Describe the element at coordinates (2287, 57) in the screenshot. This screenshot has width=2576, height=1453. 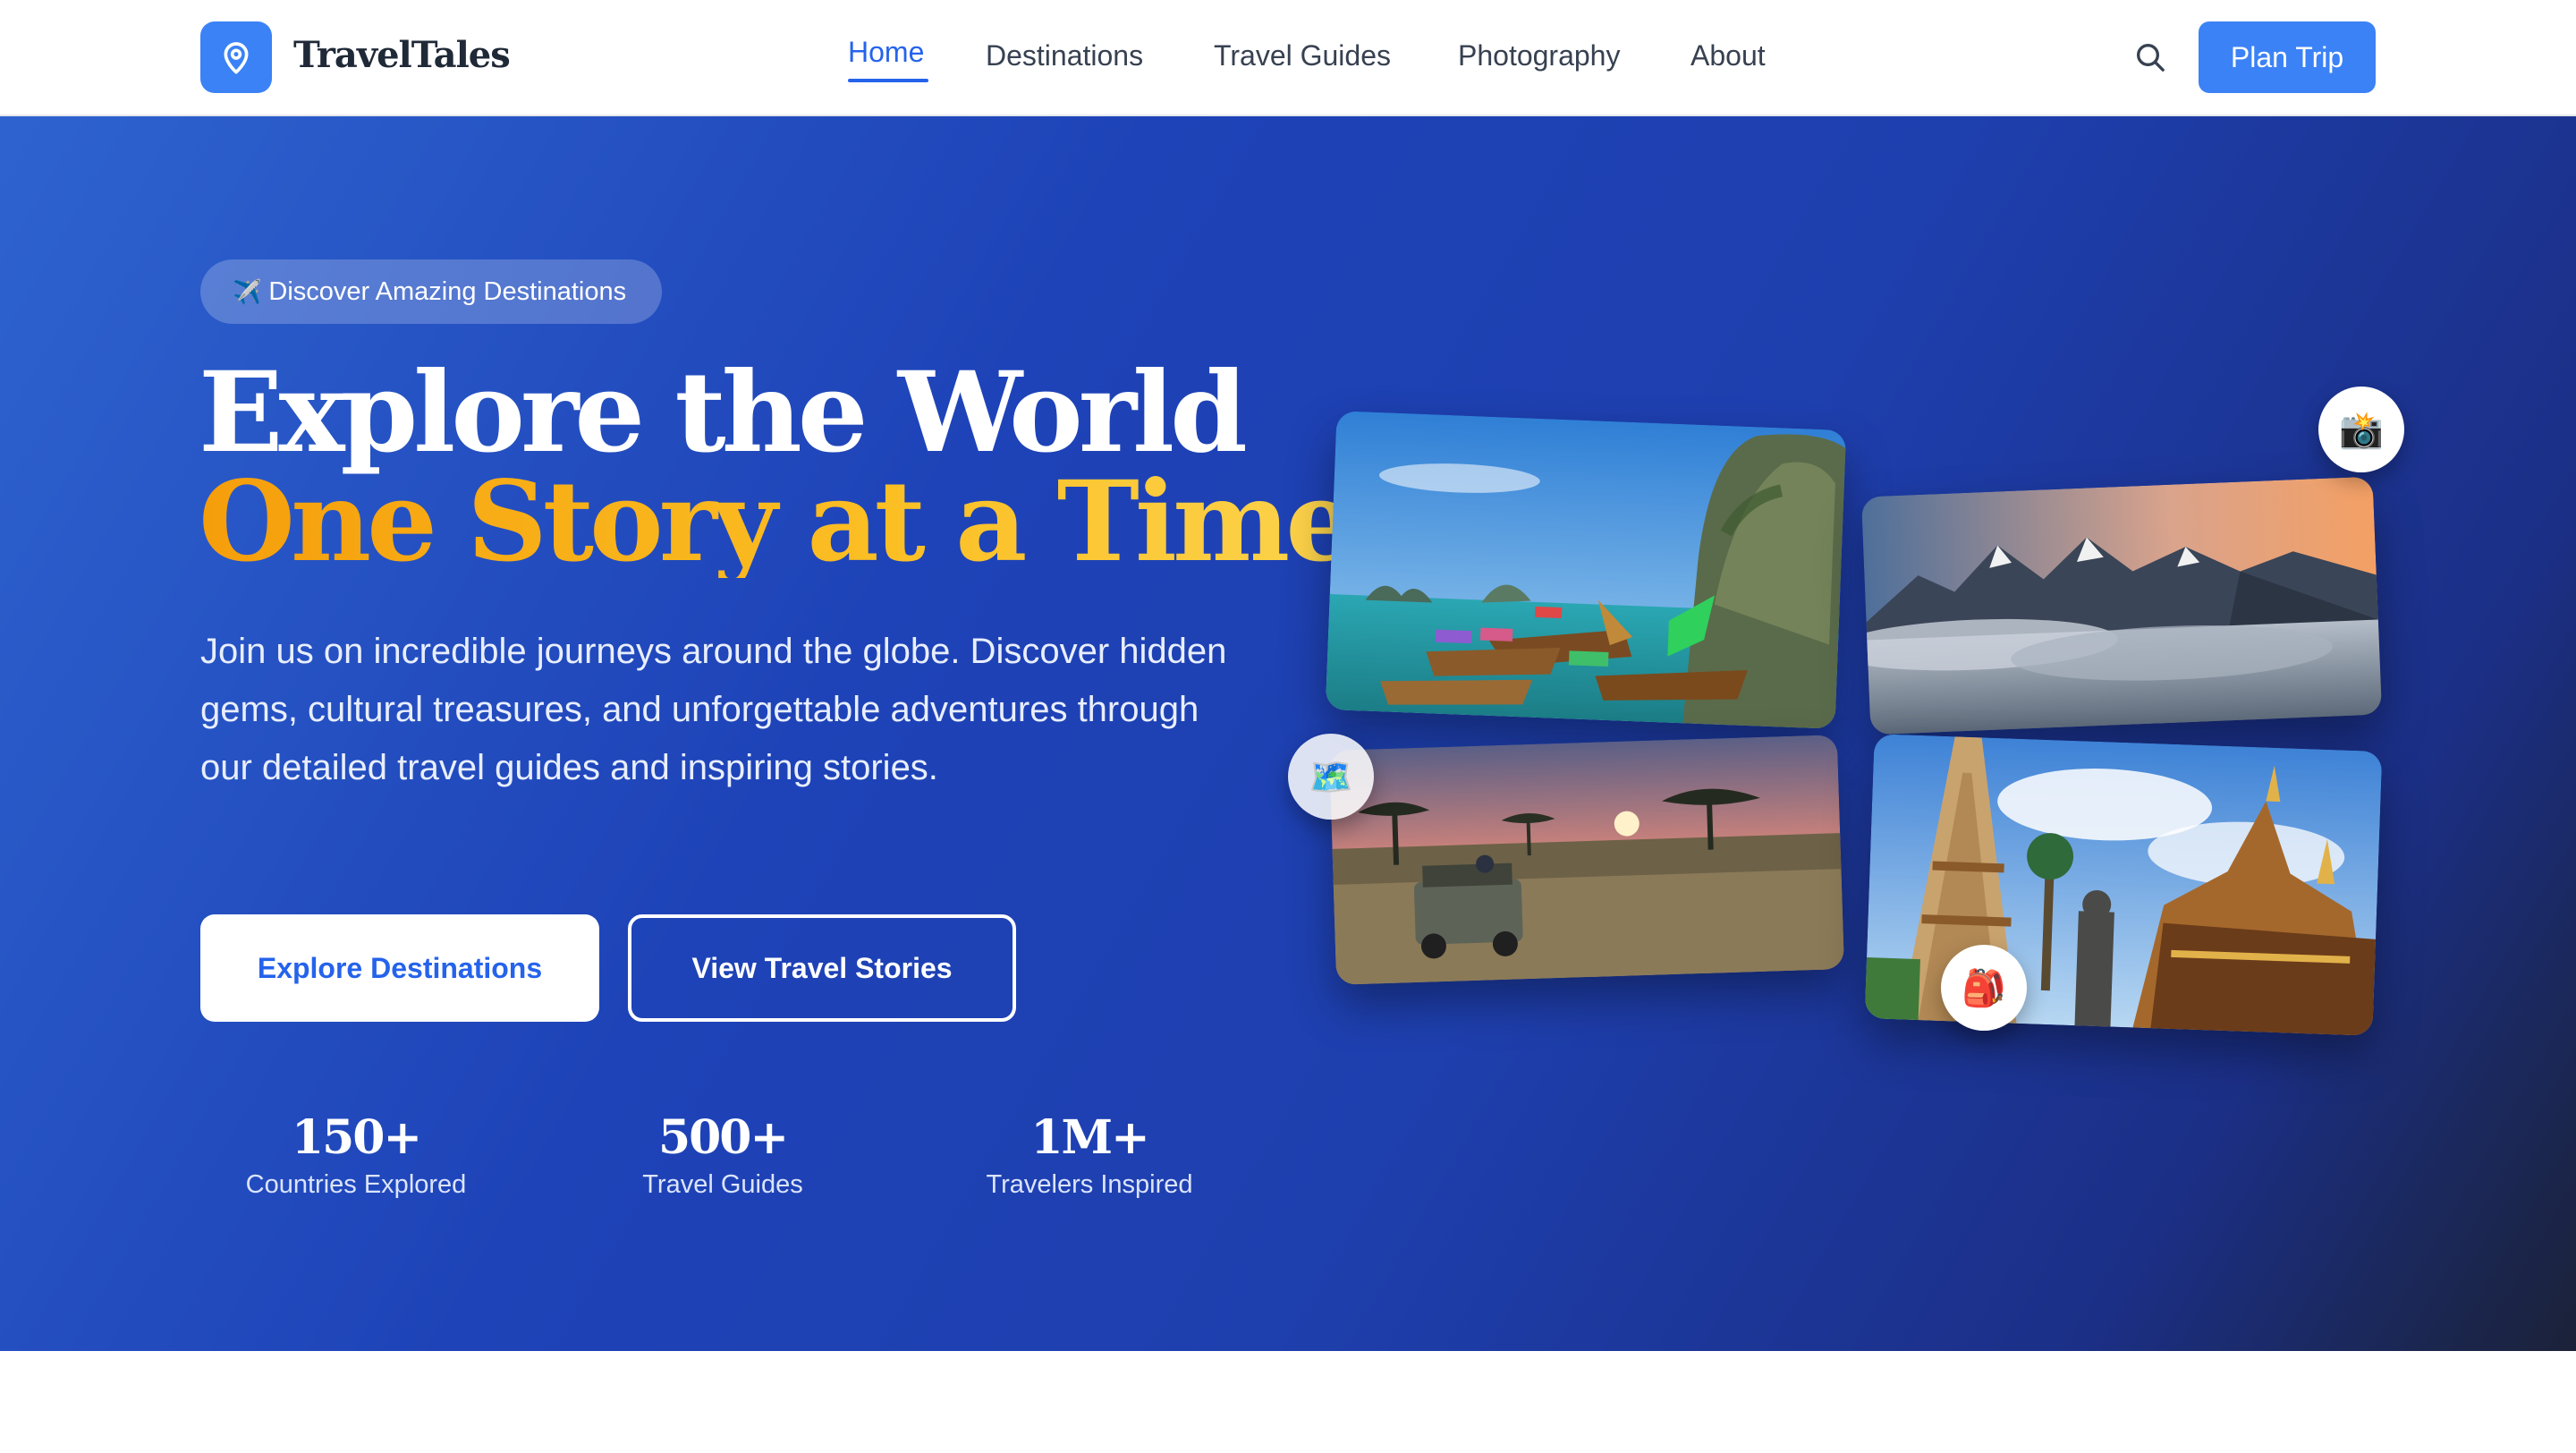
I see `plan-trip-button: Plan Trip` at that location.